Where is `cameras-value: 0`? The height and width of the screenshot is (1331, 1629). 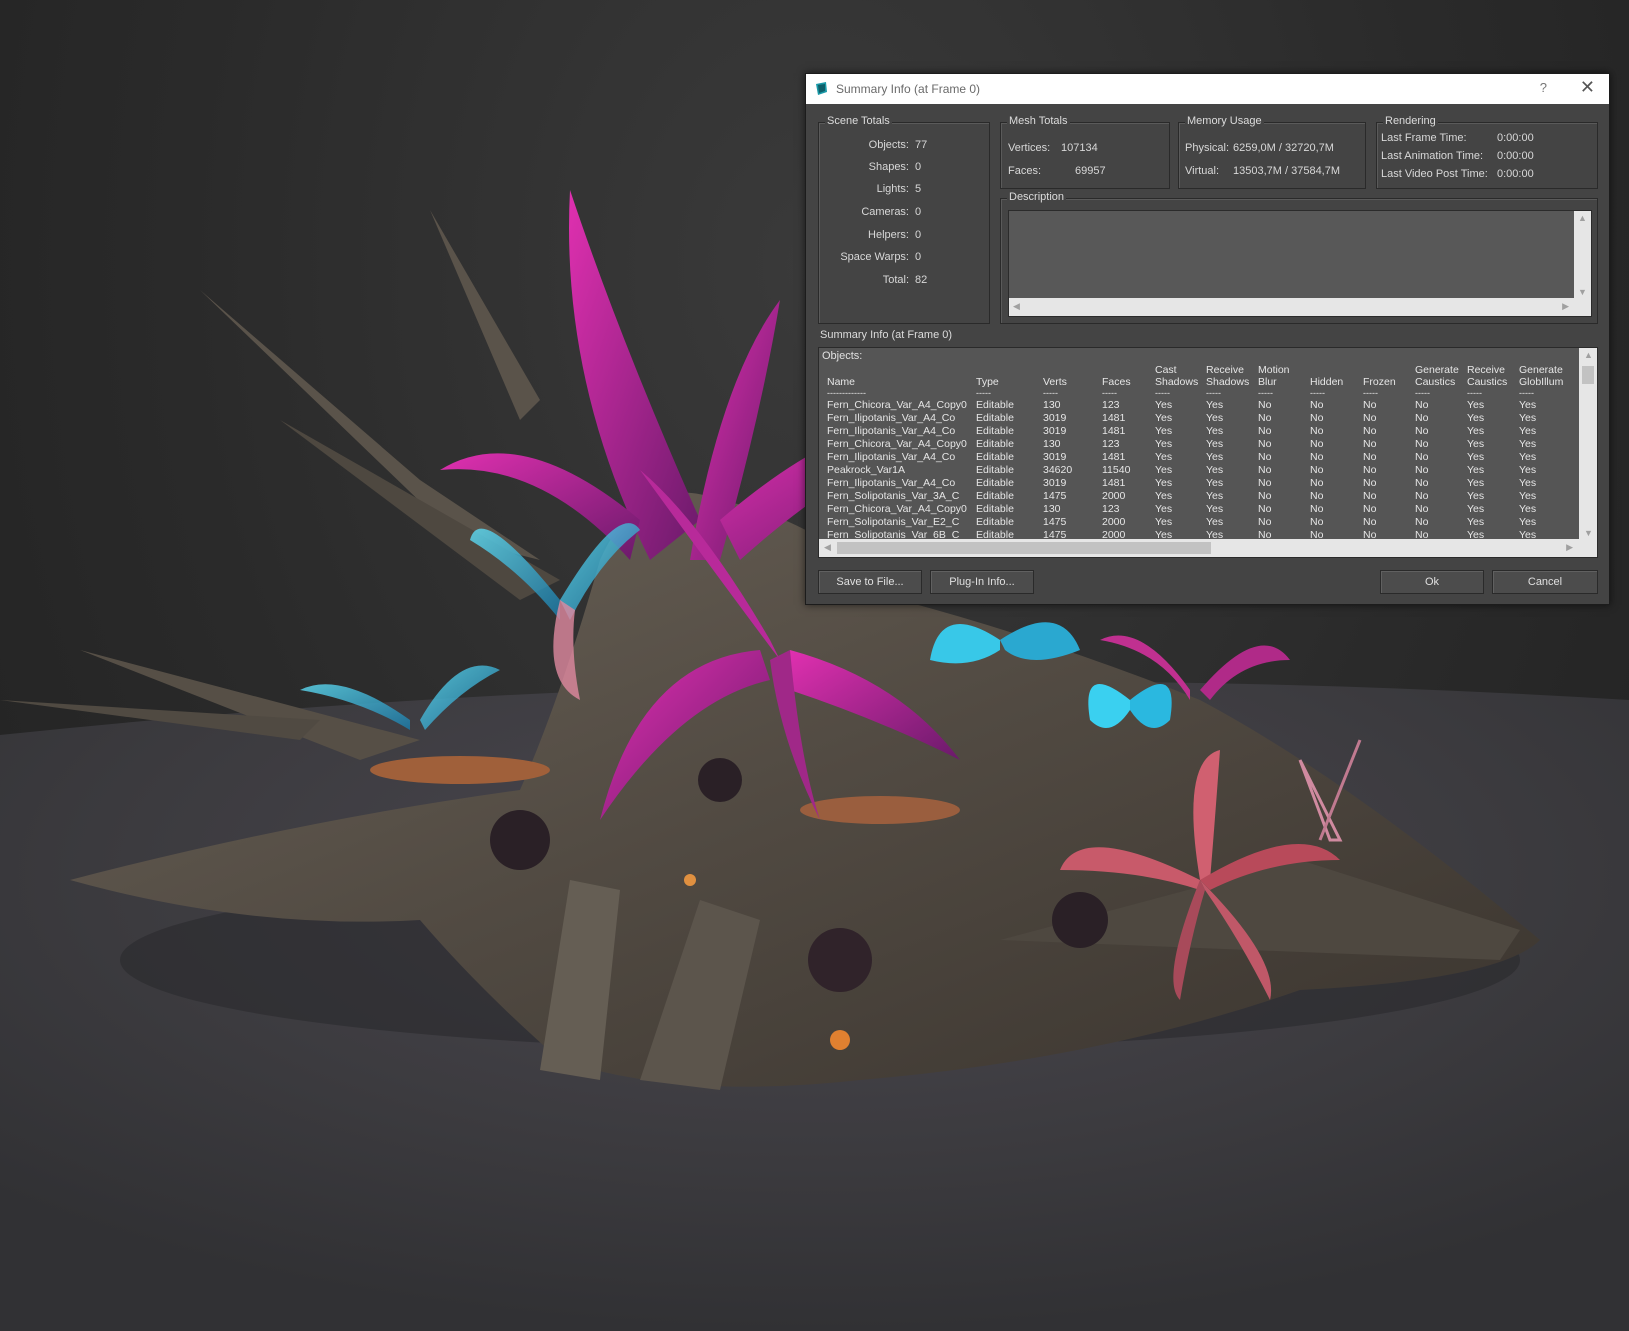
cameras-value: 0 is located at coordinates (918, 212).